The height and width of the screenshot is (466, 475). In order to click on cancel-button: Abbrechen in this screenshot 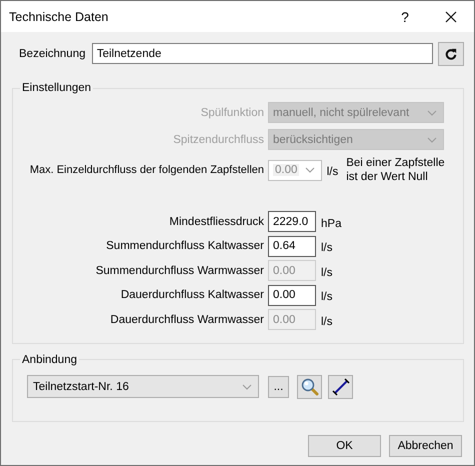, I will do `click(425, 445)`.